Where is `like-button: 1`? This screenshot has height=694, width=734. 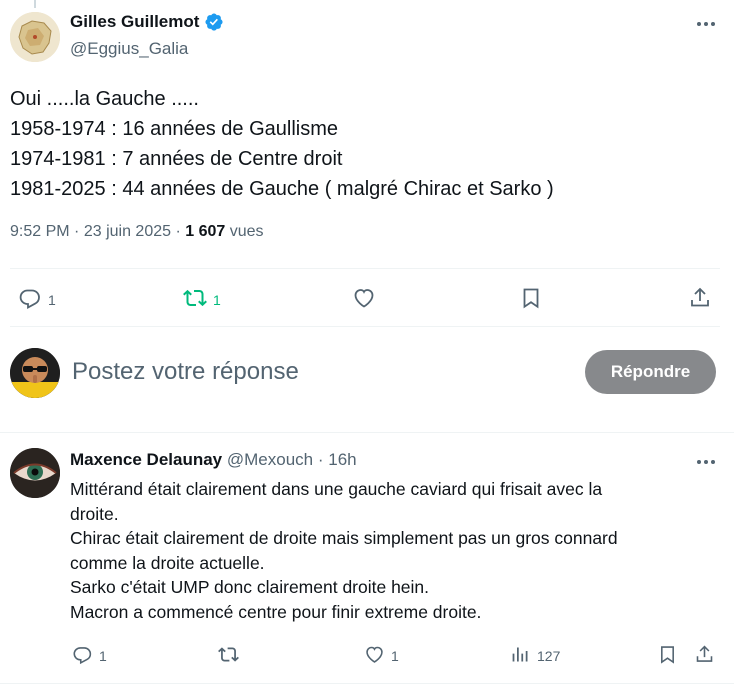
like-button: 1 is located at coordinates (381, 656).